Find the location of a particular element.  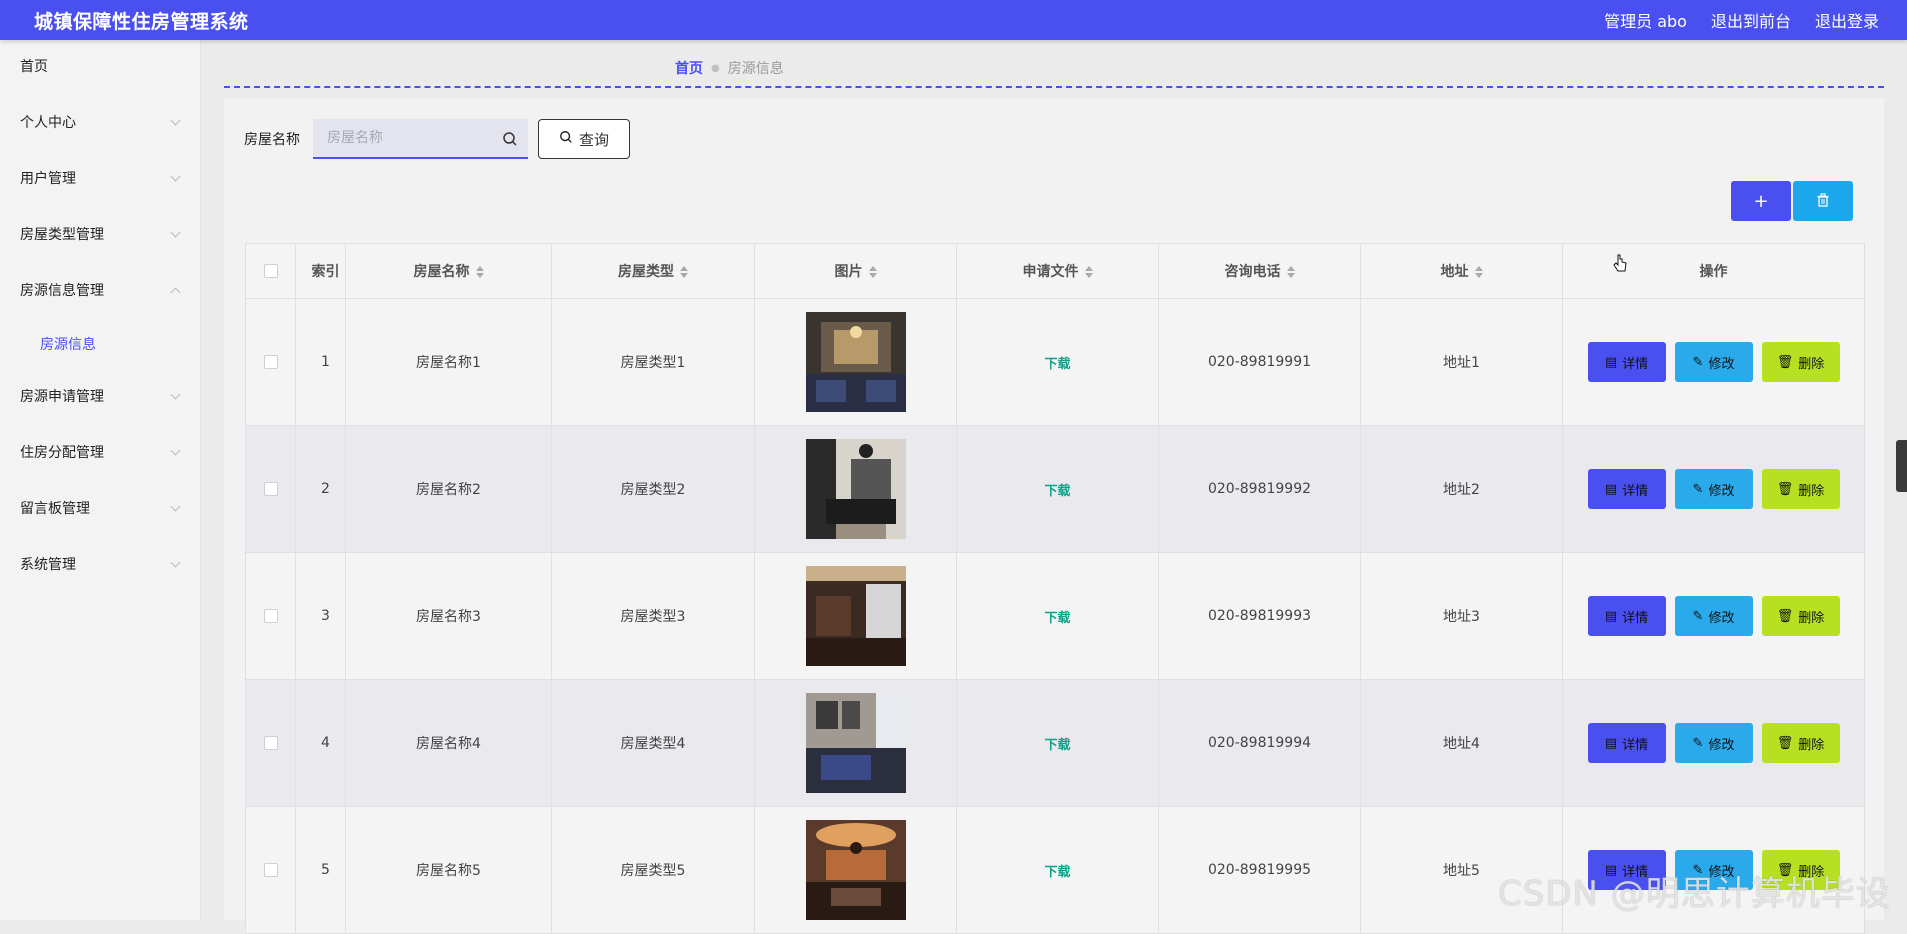

header-name: 房屋名称 is located at coordinates (448, 271).